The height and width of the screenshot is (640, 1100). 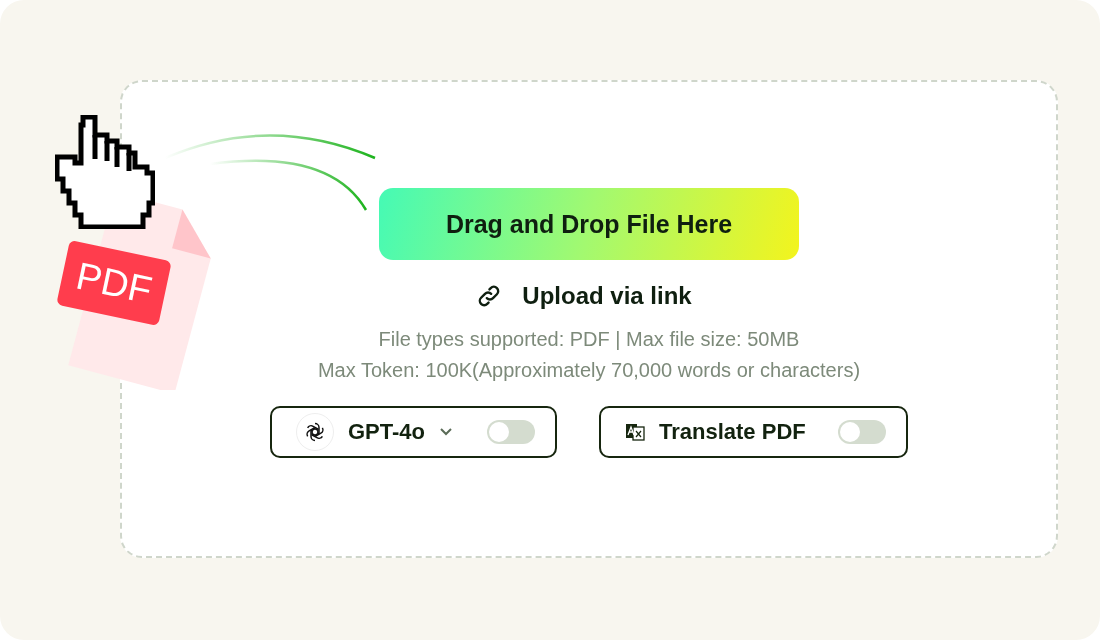 I want to click on option-label: Translate PDF, so click(x=732, y=432).